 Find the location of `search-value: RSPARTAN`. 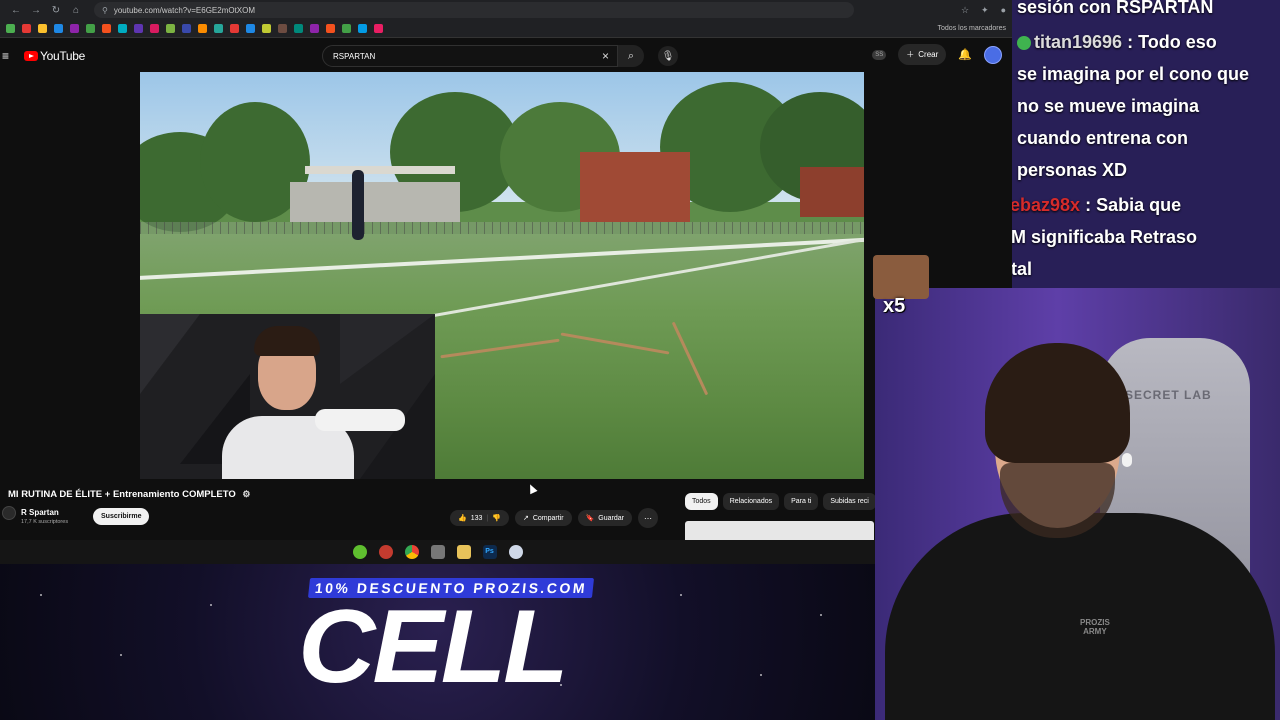

search-value: RSPARTAN is located at coordinates (354, 56).